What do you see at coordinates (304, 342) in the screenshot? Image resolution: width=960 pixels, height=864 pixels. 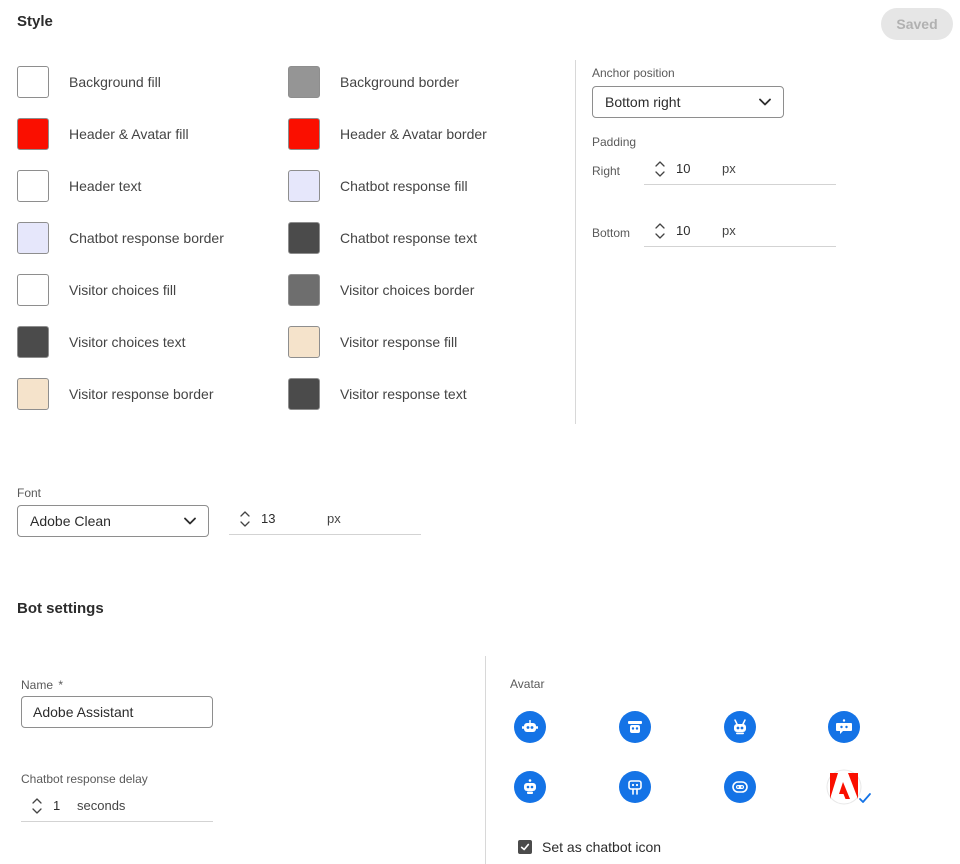 I see `color-swatch-visitor-response-fill` at bounding box center [304, 342].